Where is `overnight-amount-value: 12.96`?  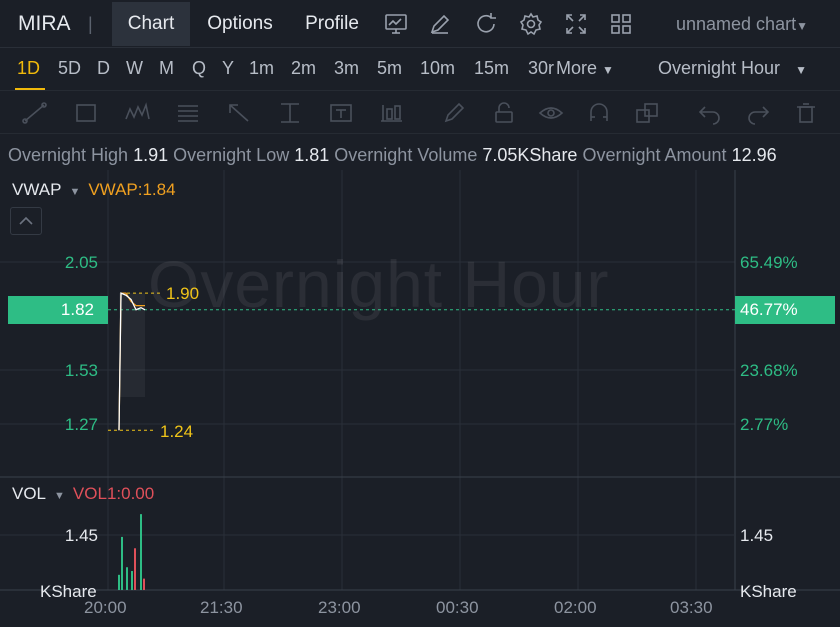
overnight-amount-value: 12.96 is located at coordinates (754, 155).